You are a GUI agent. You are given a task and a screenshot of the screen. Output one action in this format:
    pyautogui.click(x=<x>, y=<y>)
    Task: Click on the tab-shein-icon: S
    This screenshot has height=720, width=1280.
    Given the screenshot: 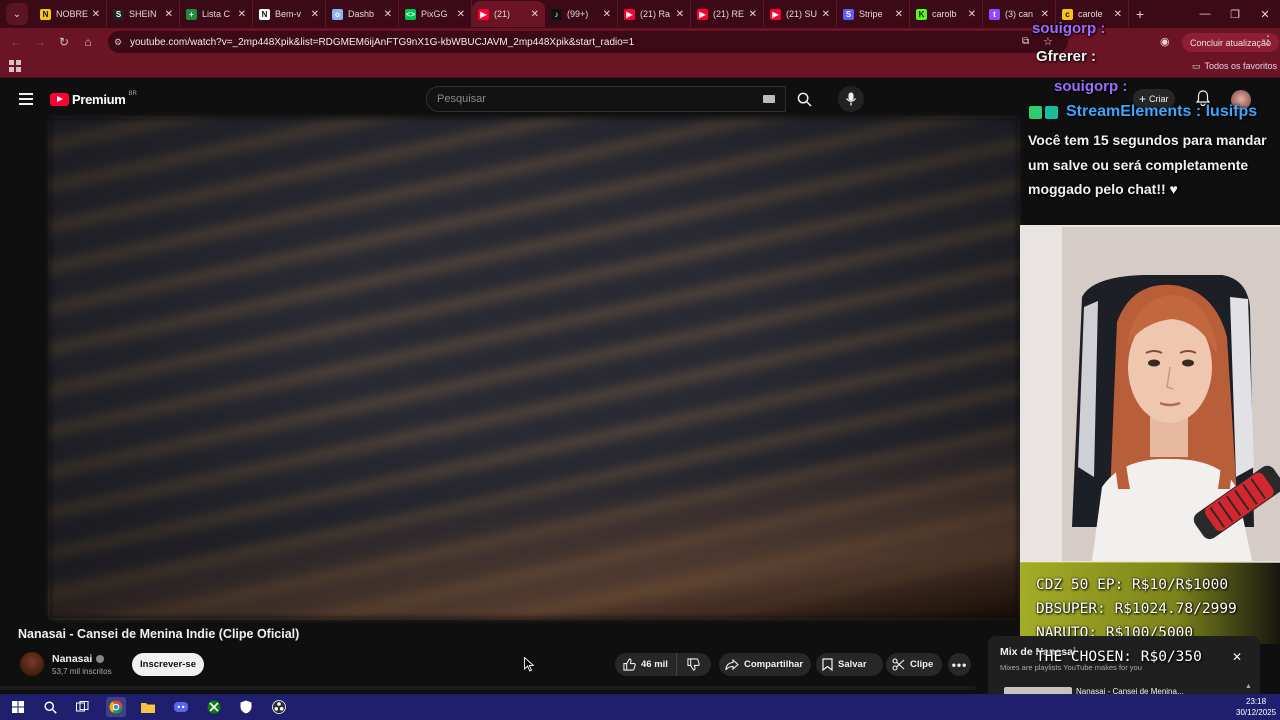 What is the action you would take?
    pyautogui.click(x=118, y=14)
    